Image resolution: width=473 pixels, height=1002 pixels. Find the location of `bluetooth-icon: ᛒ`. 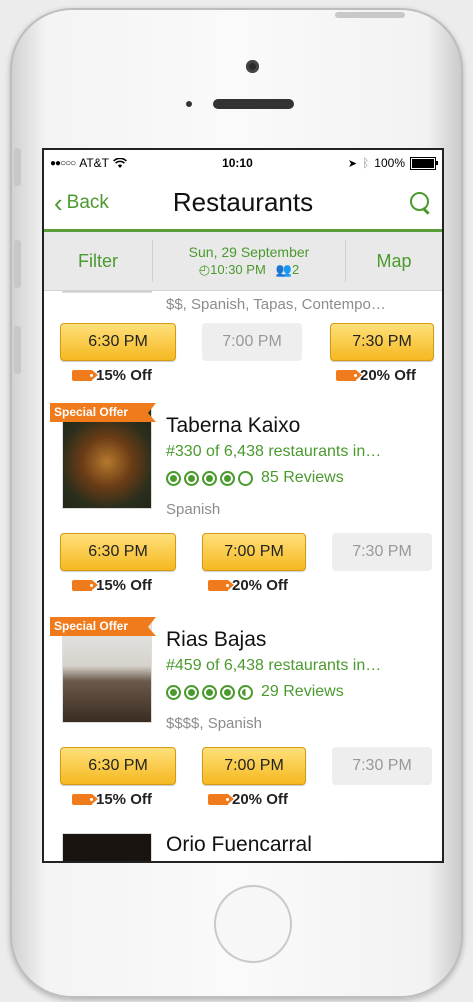

bluetooth-icon: ᛒ is located at coordinates (366, 163).